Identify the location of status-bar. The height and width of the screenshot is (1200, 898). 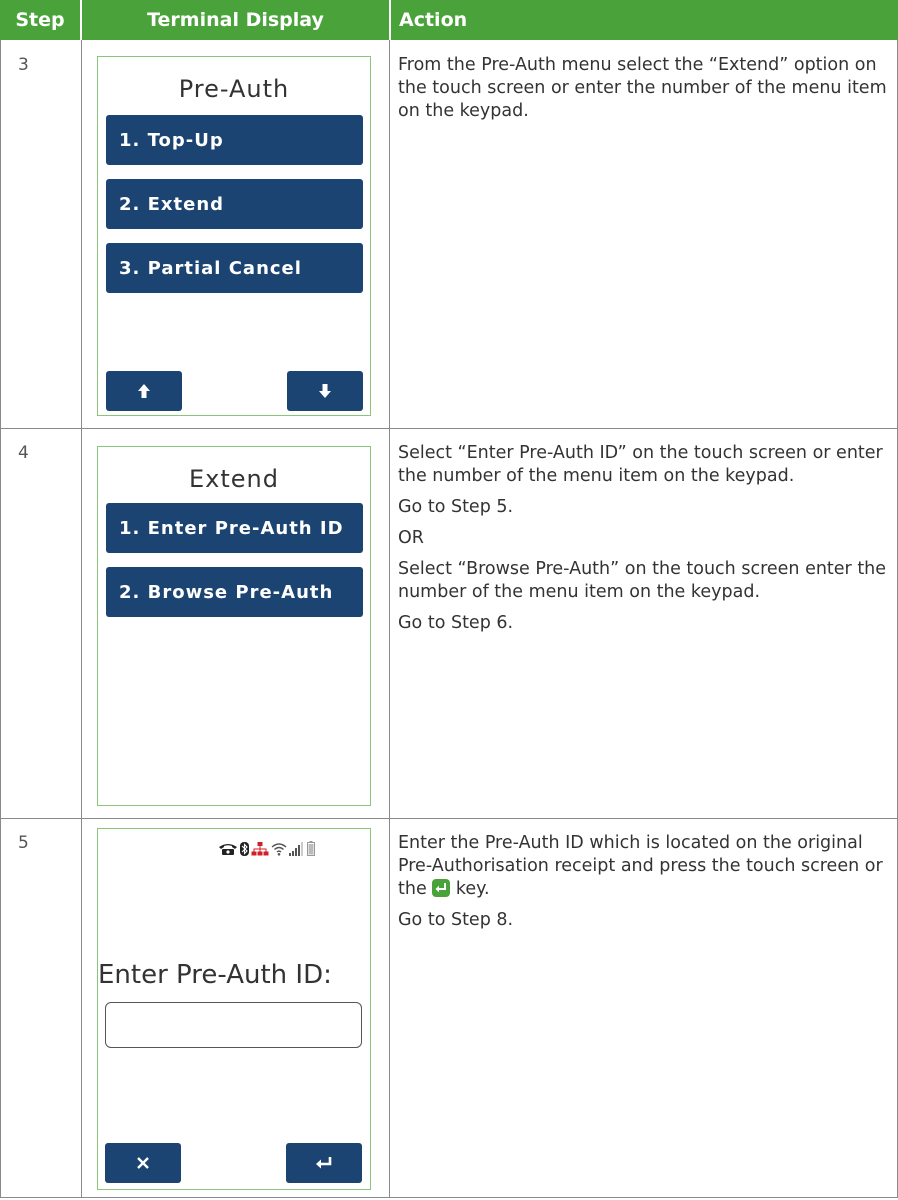
(266, 848).